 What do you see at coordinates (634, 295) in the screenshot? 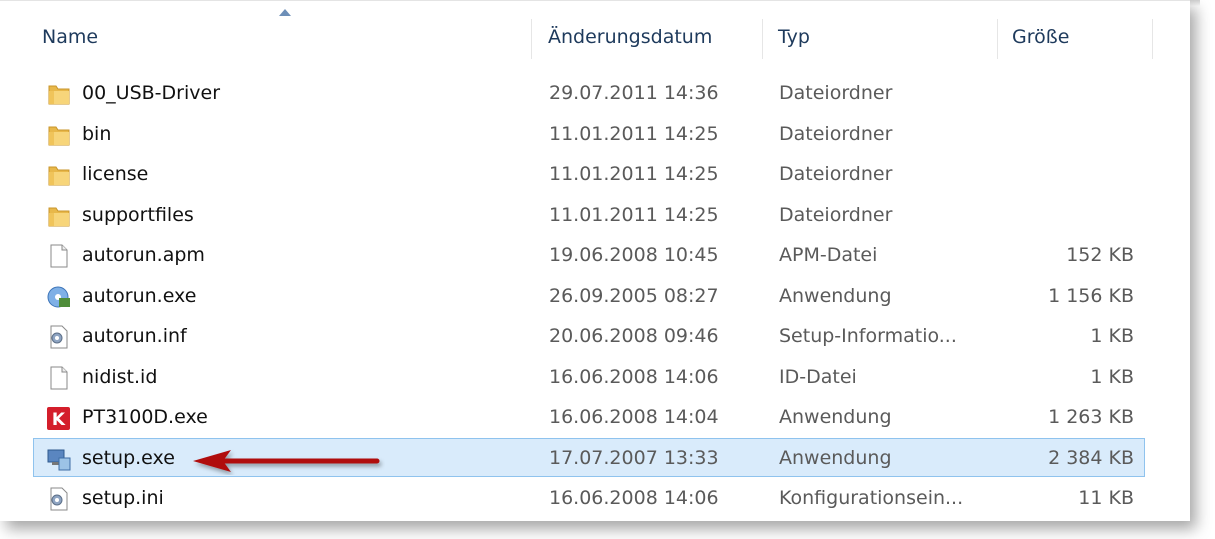
I see `file-date: 26.09.2005 08:27` at bounding box center [634, 295].